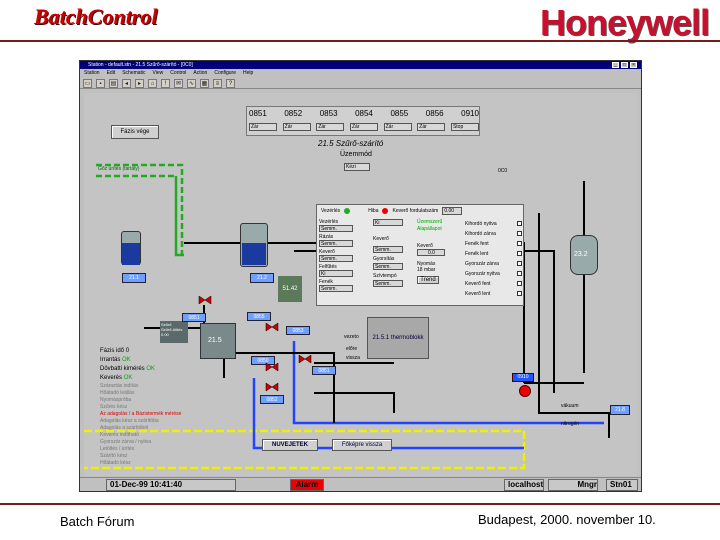 This screenshot has height=540, width=720. I want to click on print-icon: ▤, so click(113, 83).